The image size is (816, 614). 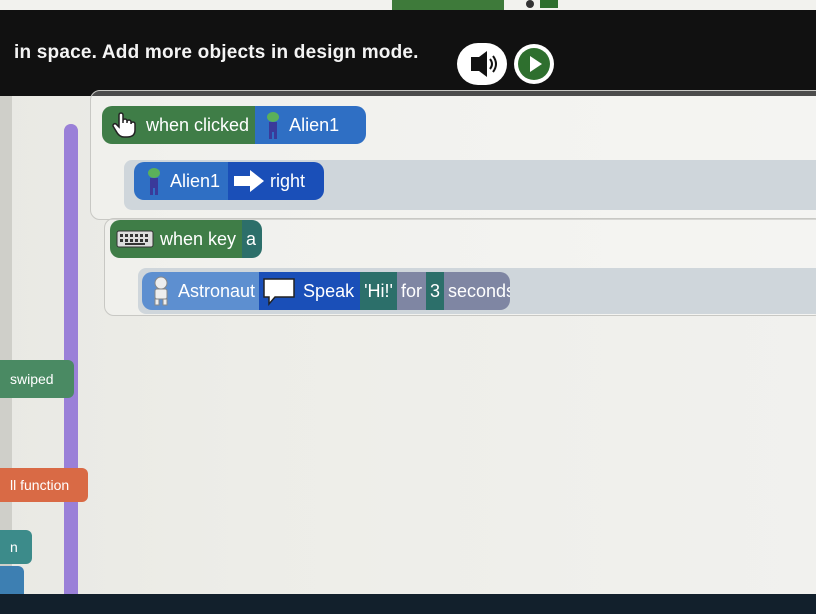 What do you see at coordinates (314, 124) in the screenshot?
I see `when-clicked-object: Alien1` at bounding box center [314, 124].